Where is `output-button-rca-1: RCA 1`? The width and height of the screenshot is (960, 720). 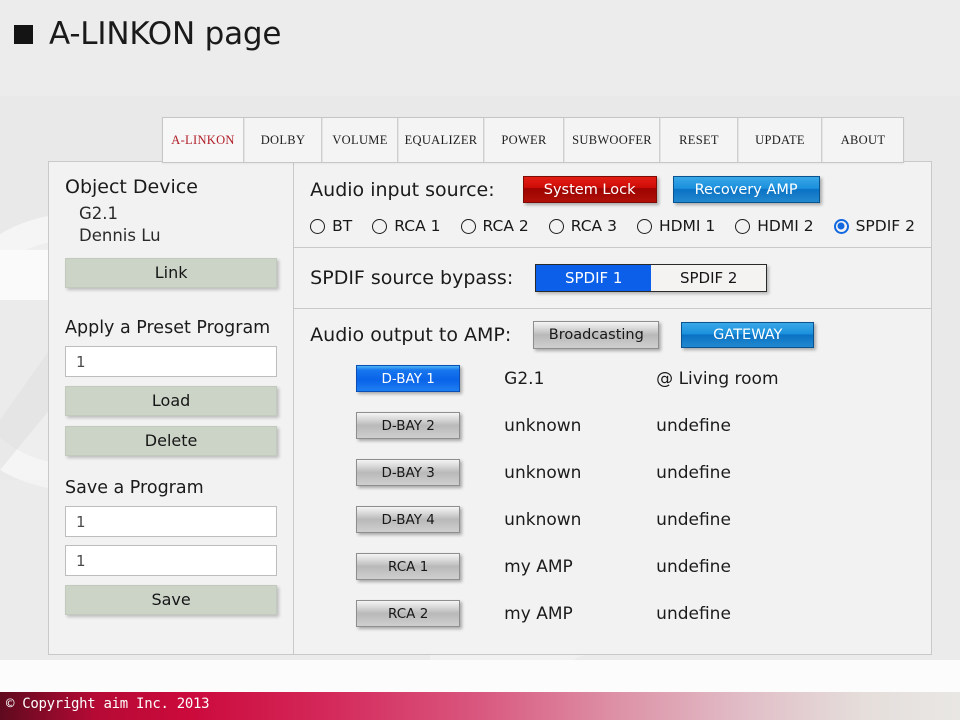
output-button-rca-1: RCA 1 is located at coordinates (408, 566).